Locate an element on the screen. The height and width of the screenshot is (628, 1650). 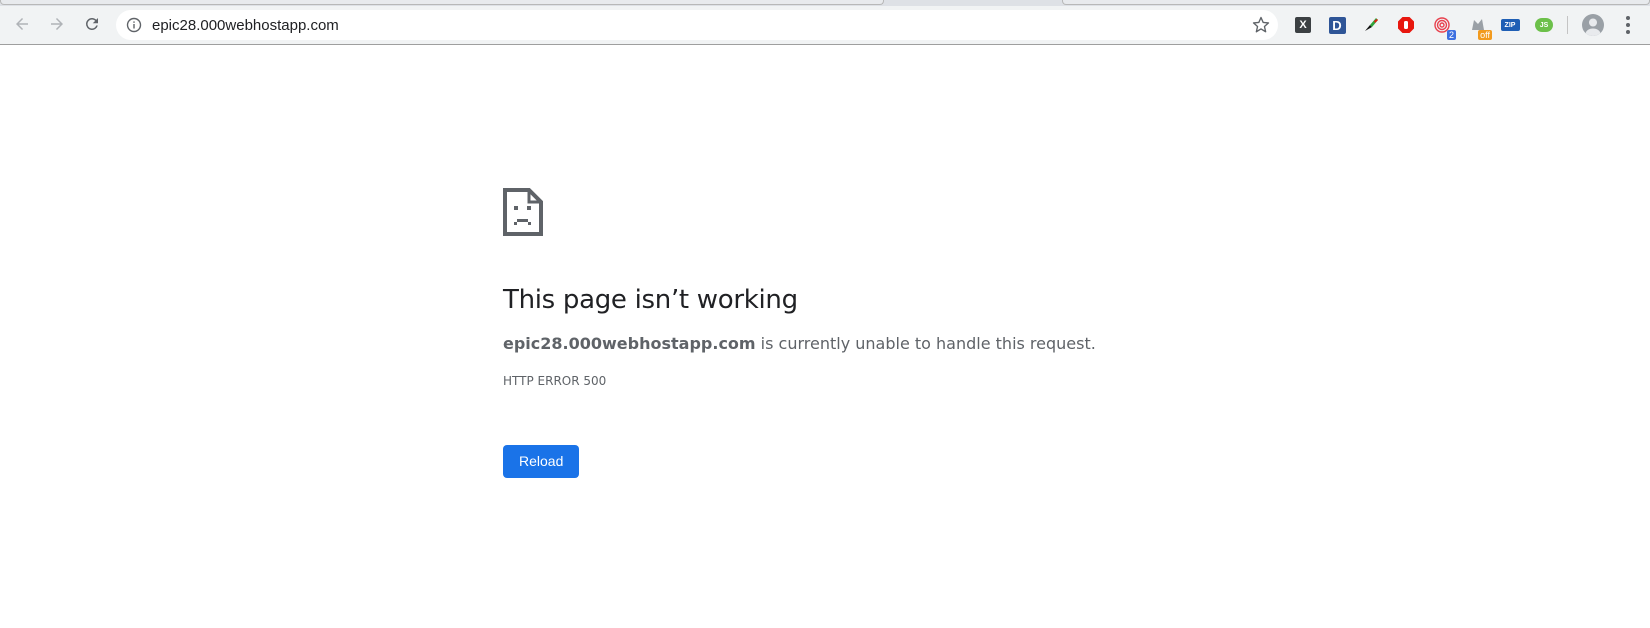
back-button is located at coordinates (22, 24).